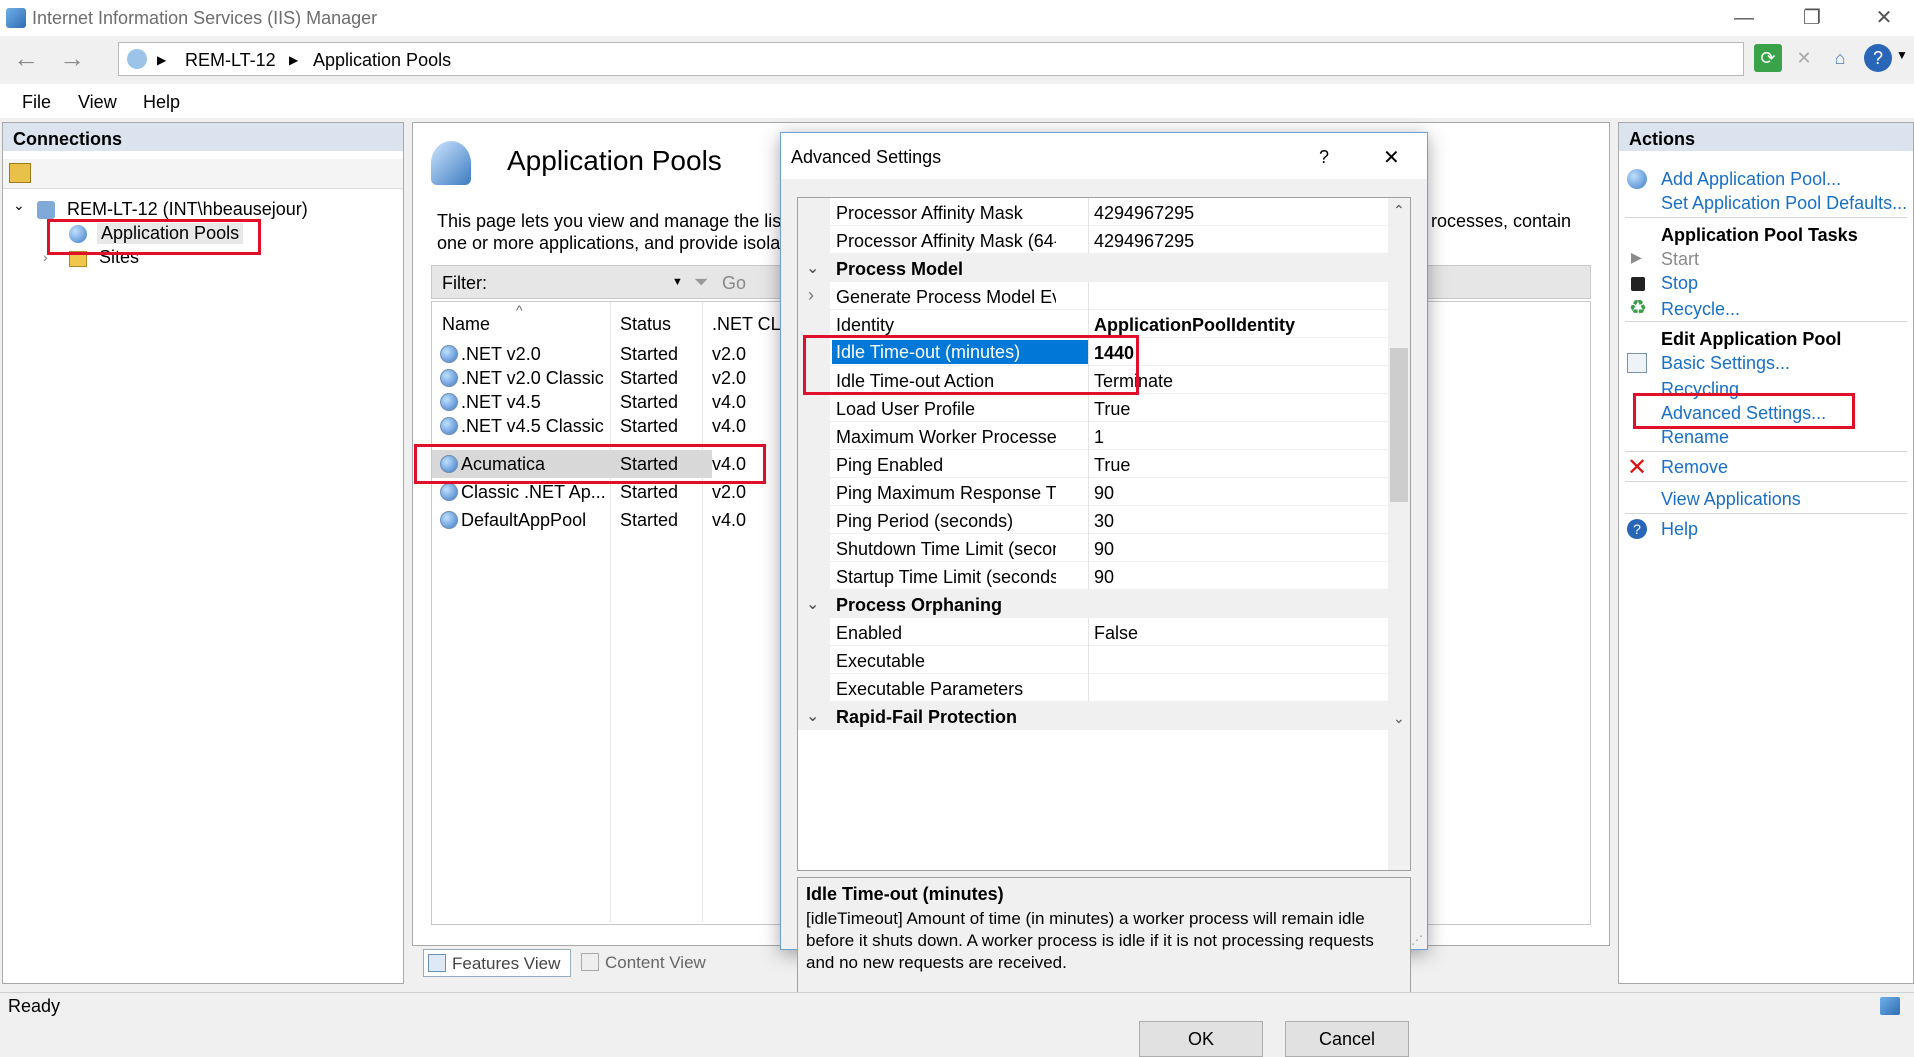  Describe the element at coordinates (1804, 58) in the screenshot. I see `stop-icon: ✕` at that location.